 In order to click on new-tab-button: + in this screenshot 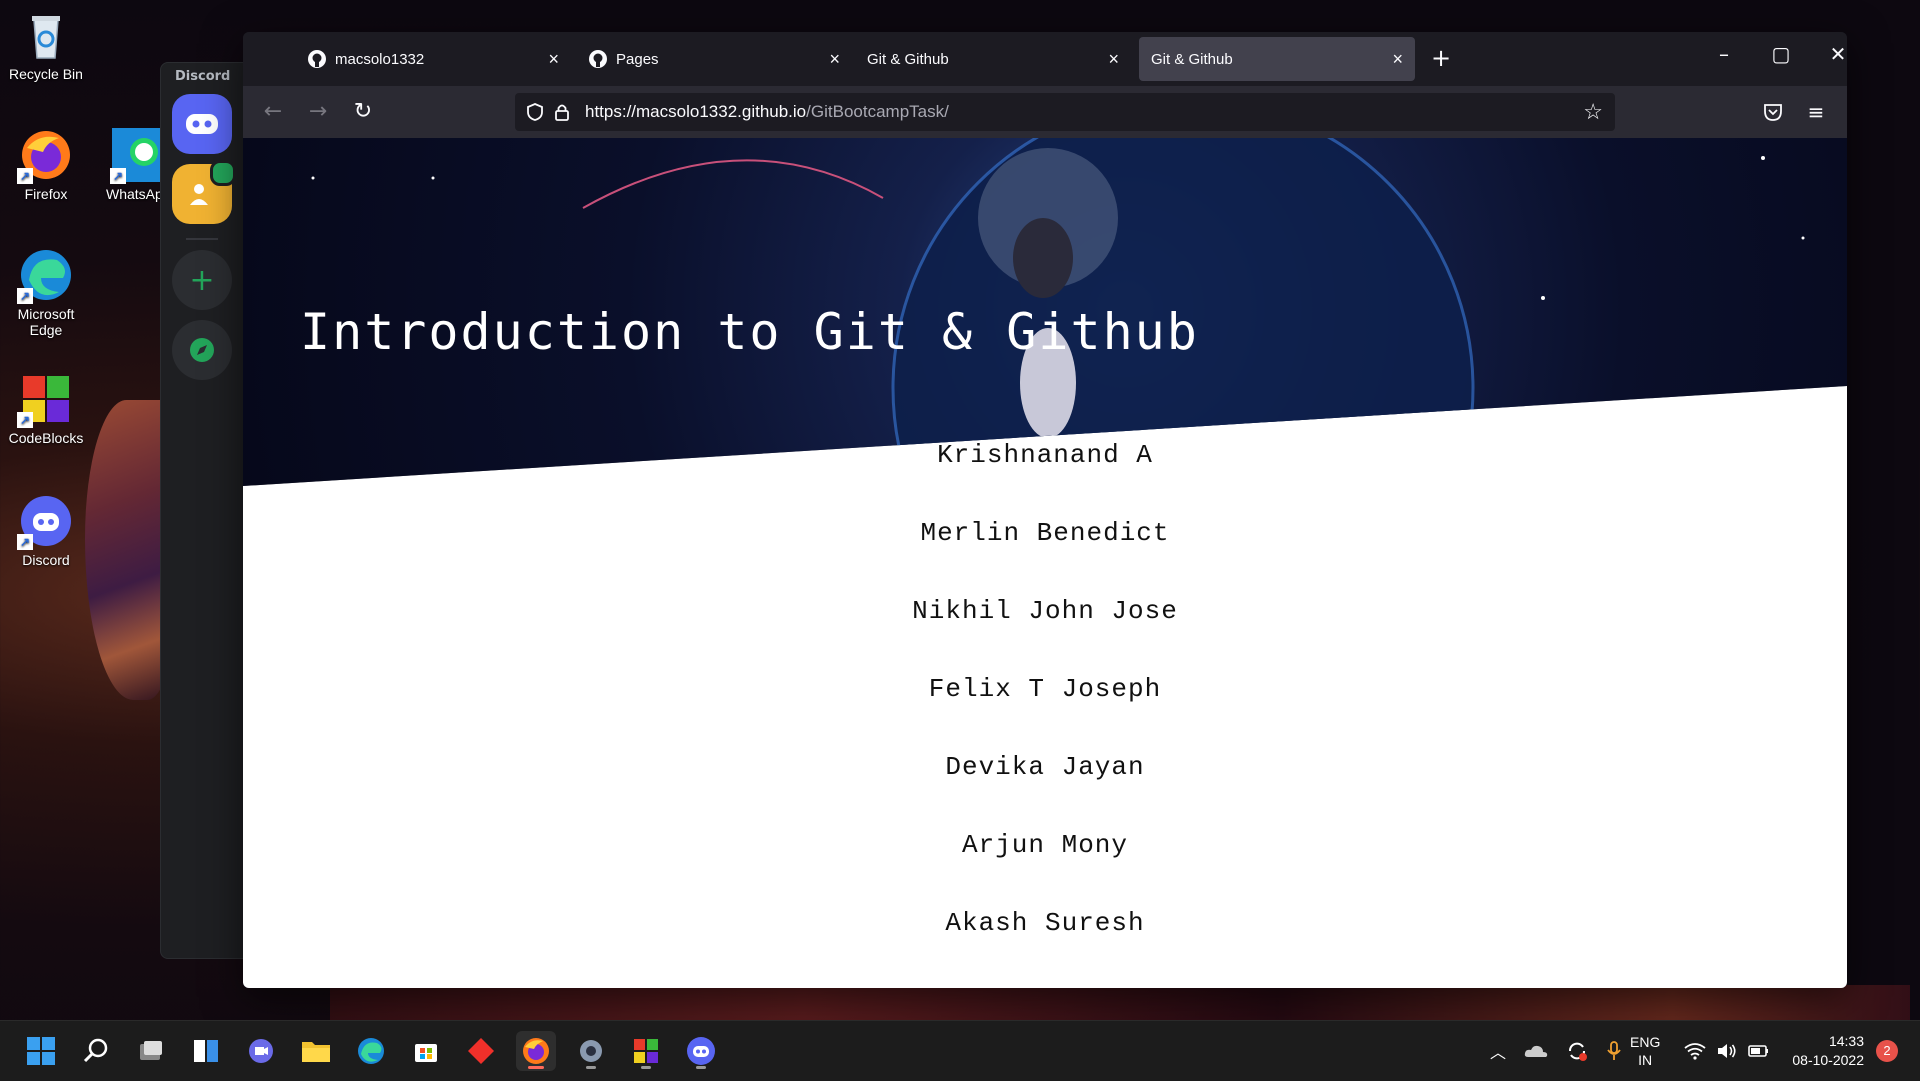, I will do `click(1441, 58)`.